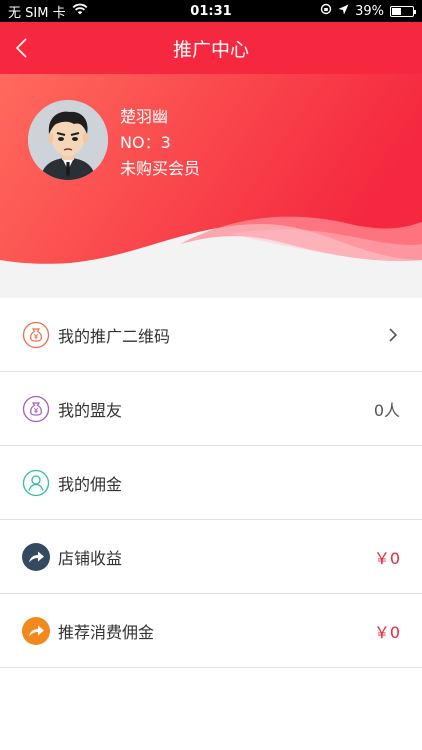 This screenshot has width=422, height=750. What do you see at coordinates (211, 557) in the screenshot?
I see `menu-item-store-earnings: 店铺收益 ￥0` at bounding box center [211, 557].